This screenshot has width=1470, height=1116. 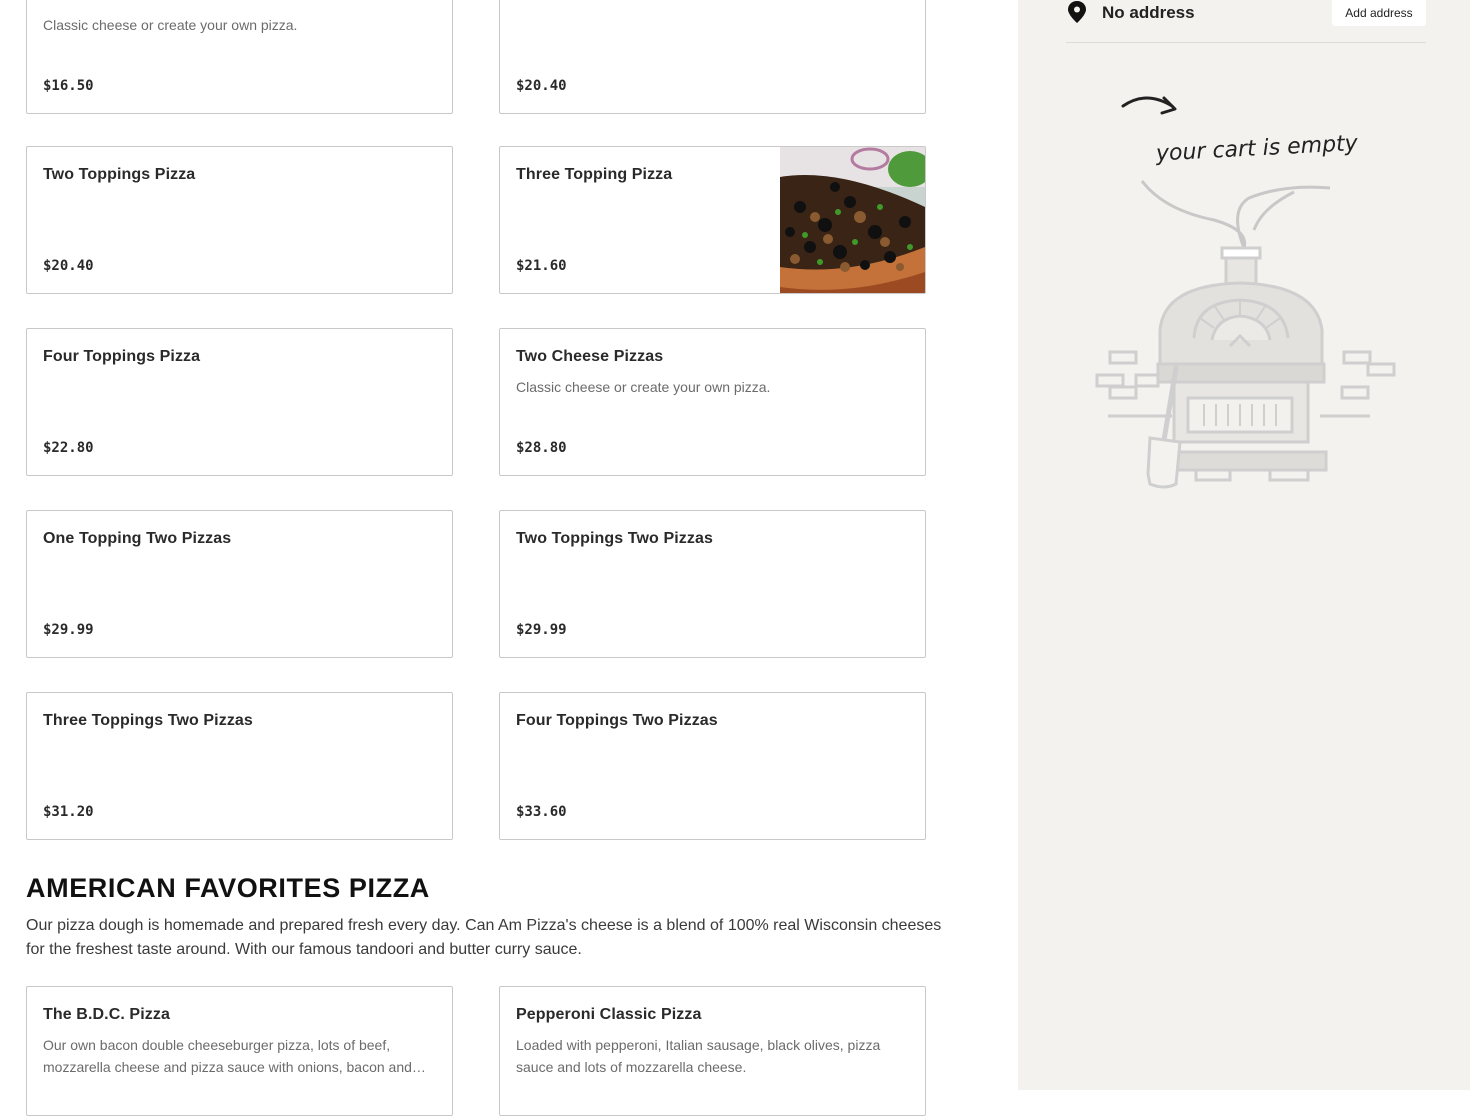 What do you see at coordinates (614, 538) in the screenshot?
I see `menu-item-name: Two Toppings Two Pizzas` at bounding box center [614, 538].